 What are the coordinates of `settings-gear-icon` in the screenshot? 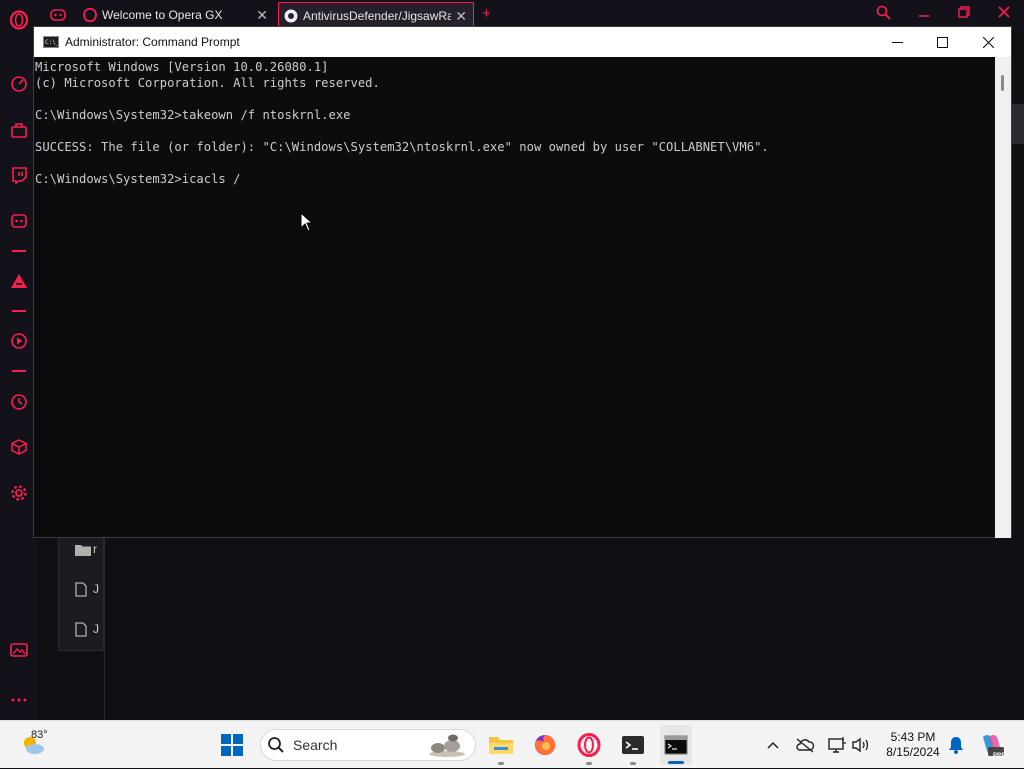 It's located at (19, 493).